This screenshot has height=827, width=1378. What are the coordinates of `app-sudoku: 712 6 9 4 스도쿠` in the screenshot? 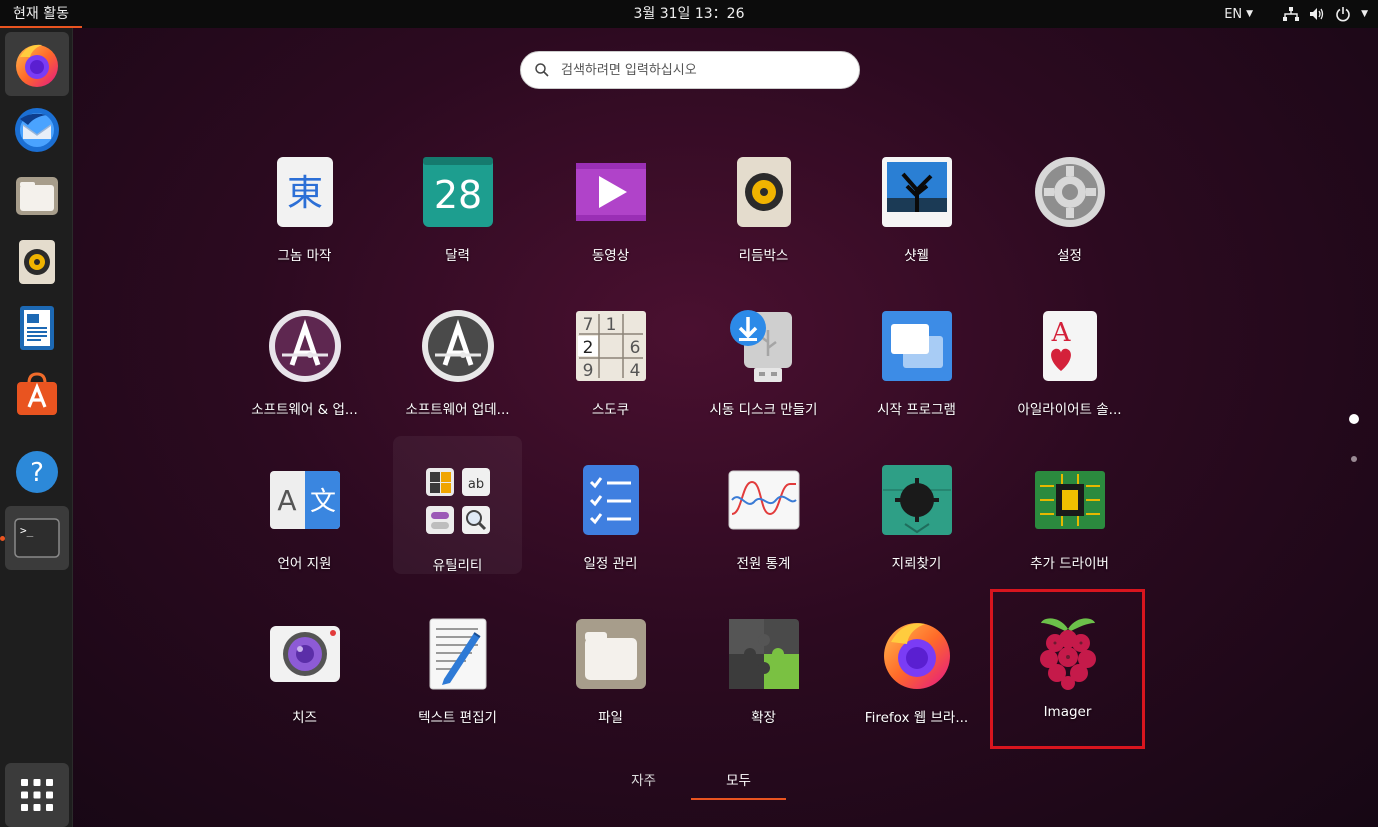 It's located at (610, 364).